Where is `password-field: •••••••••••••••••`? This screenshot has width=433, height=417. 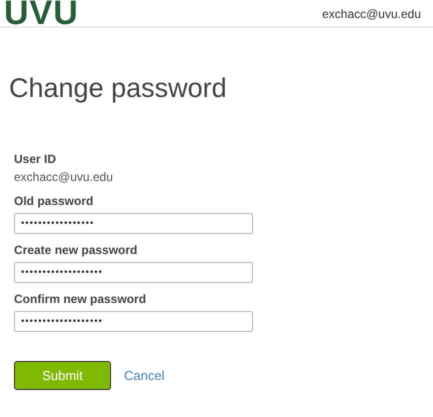
password-field: ••••••••••••••••• is located at coordinates (133, 223).